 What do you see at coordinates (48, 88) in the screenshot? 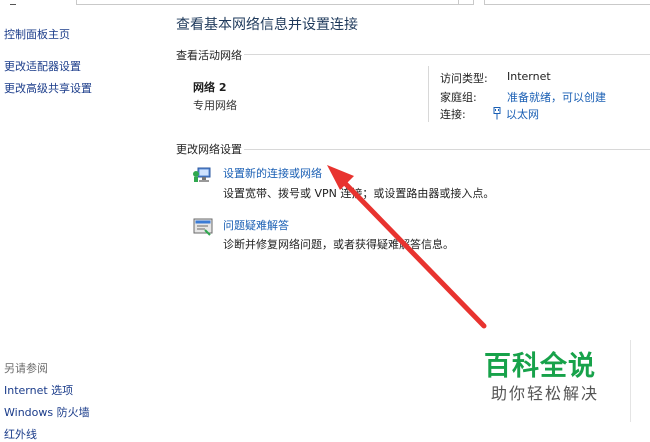
I see `sidebar-advanced-sharing-link: 更改高级共享设置` at bounding box center [48, 88].